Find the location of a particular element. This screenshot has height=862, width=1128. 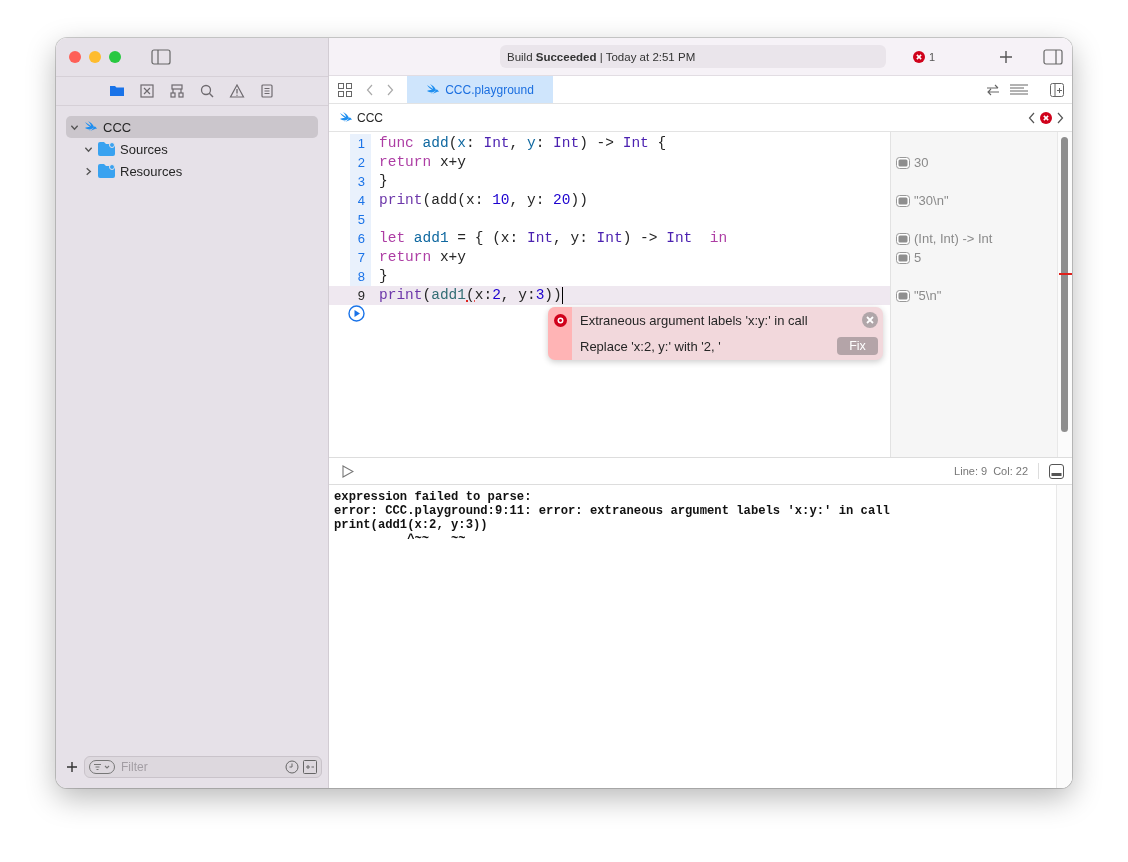

scrollbar-thumb is located at coordinates (1064, 284).